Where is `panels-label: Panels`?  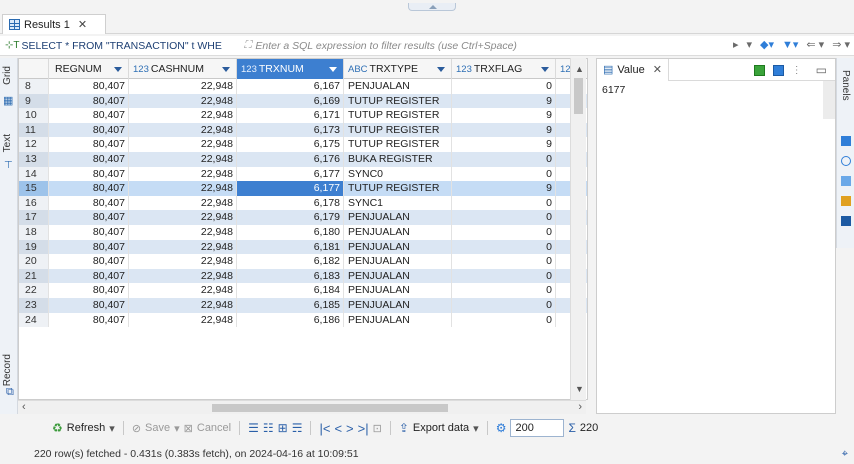 panels-label: Panels is located at coordinates (845, 85).